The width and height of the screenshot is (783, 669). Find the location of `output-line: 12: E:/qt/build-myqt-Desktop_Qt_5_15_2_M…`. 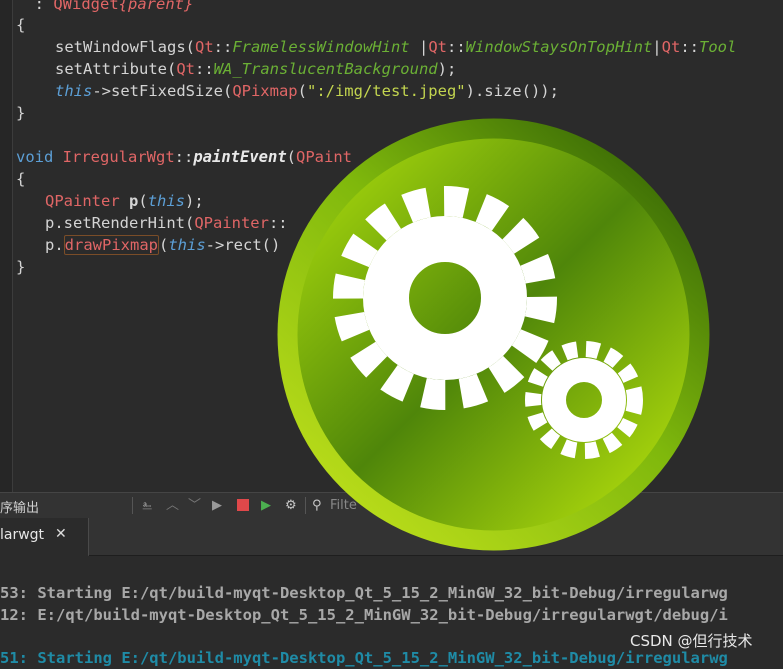

output-line: 12: E:/qt/build-myqt-Desktop_Qt_5_15_2_M… is located at coordinates (364, 615).